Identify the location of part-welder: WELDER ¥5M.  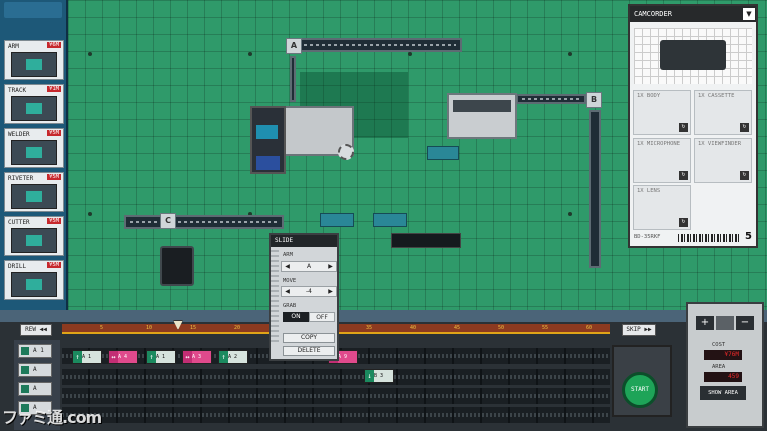
(34, 148).